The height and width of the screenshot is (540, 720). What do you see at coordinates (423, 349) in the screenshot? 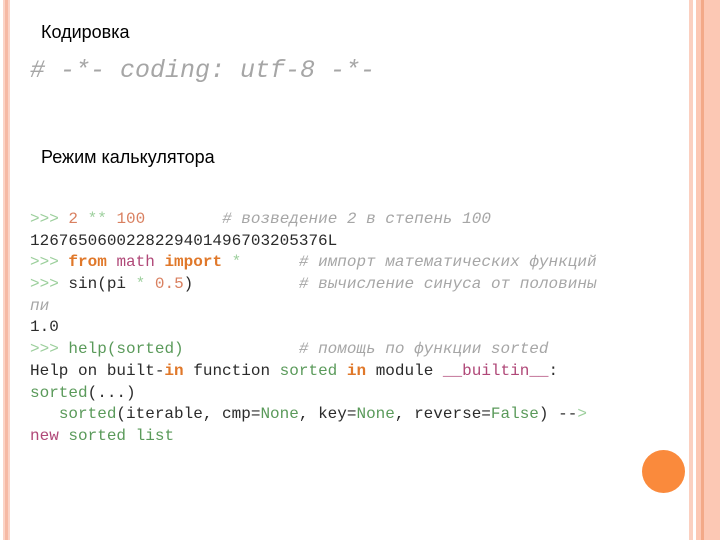
I see `comment: # помощь по функции sorted` at bounding box center [423, 349].